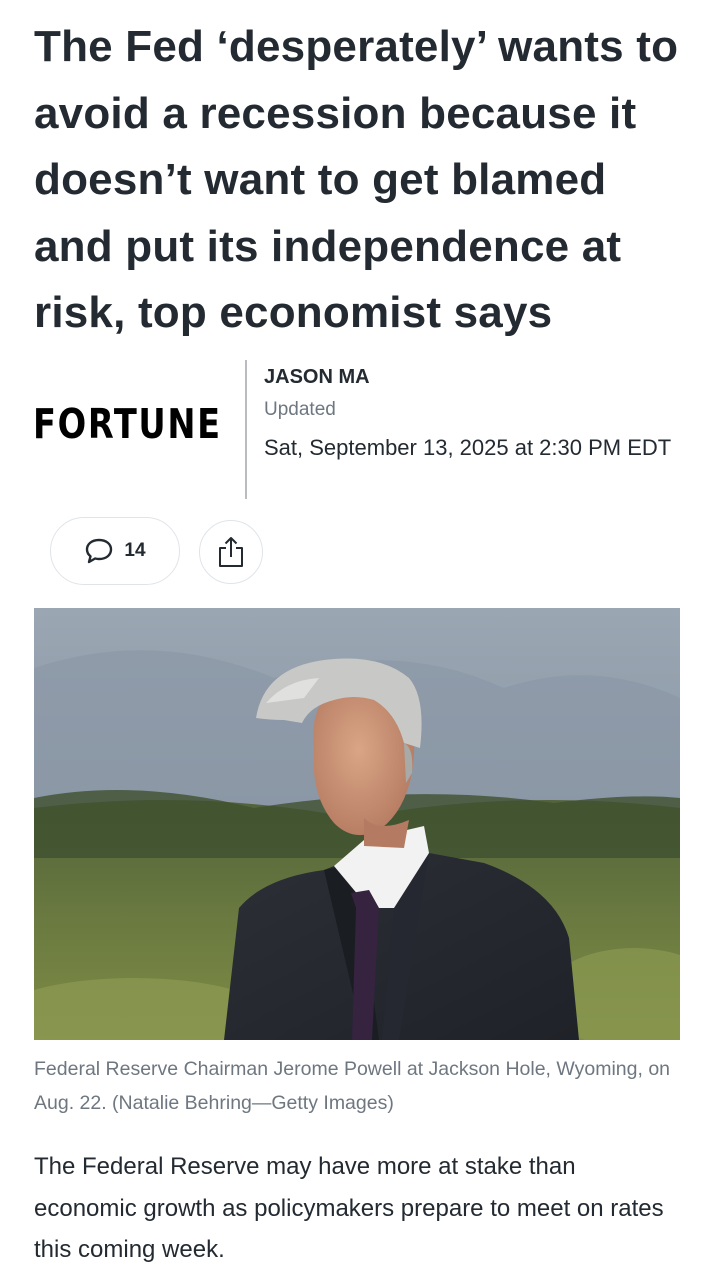  What do you see at coordinates (317, 377) in the screenshot?
I see `author-name: JASON MA` at bounding box center [317, 377].